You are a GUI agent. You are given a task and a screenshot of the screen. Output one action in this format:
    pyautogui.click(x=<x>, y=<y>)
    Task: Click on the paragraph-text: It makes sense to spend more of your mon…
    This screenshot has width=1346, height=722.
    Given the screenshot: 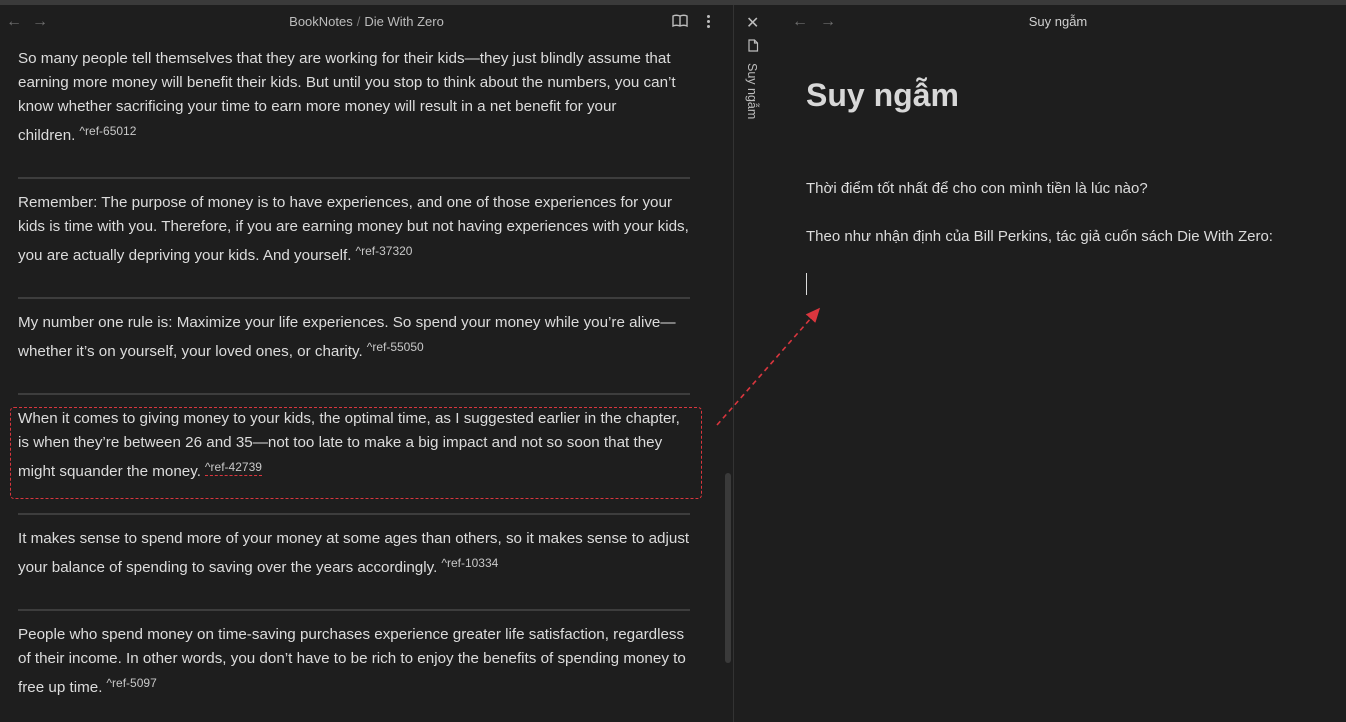 What is the action you would take?
    pyautogui.click(x=354, y=553)
    